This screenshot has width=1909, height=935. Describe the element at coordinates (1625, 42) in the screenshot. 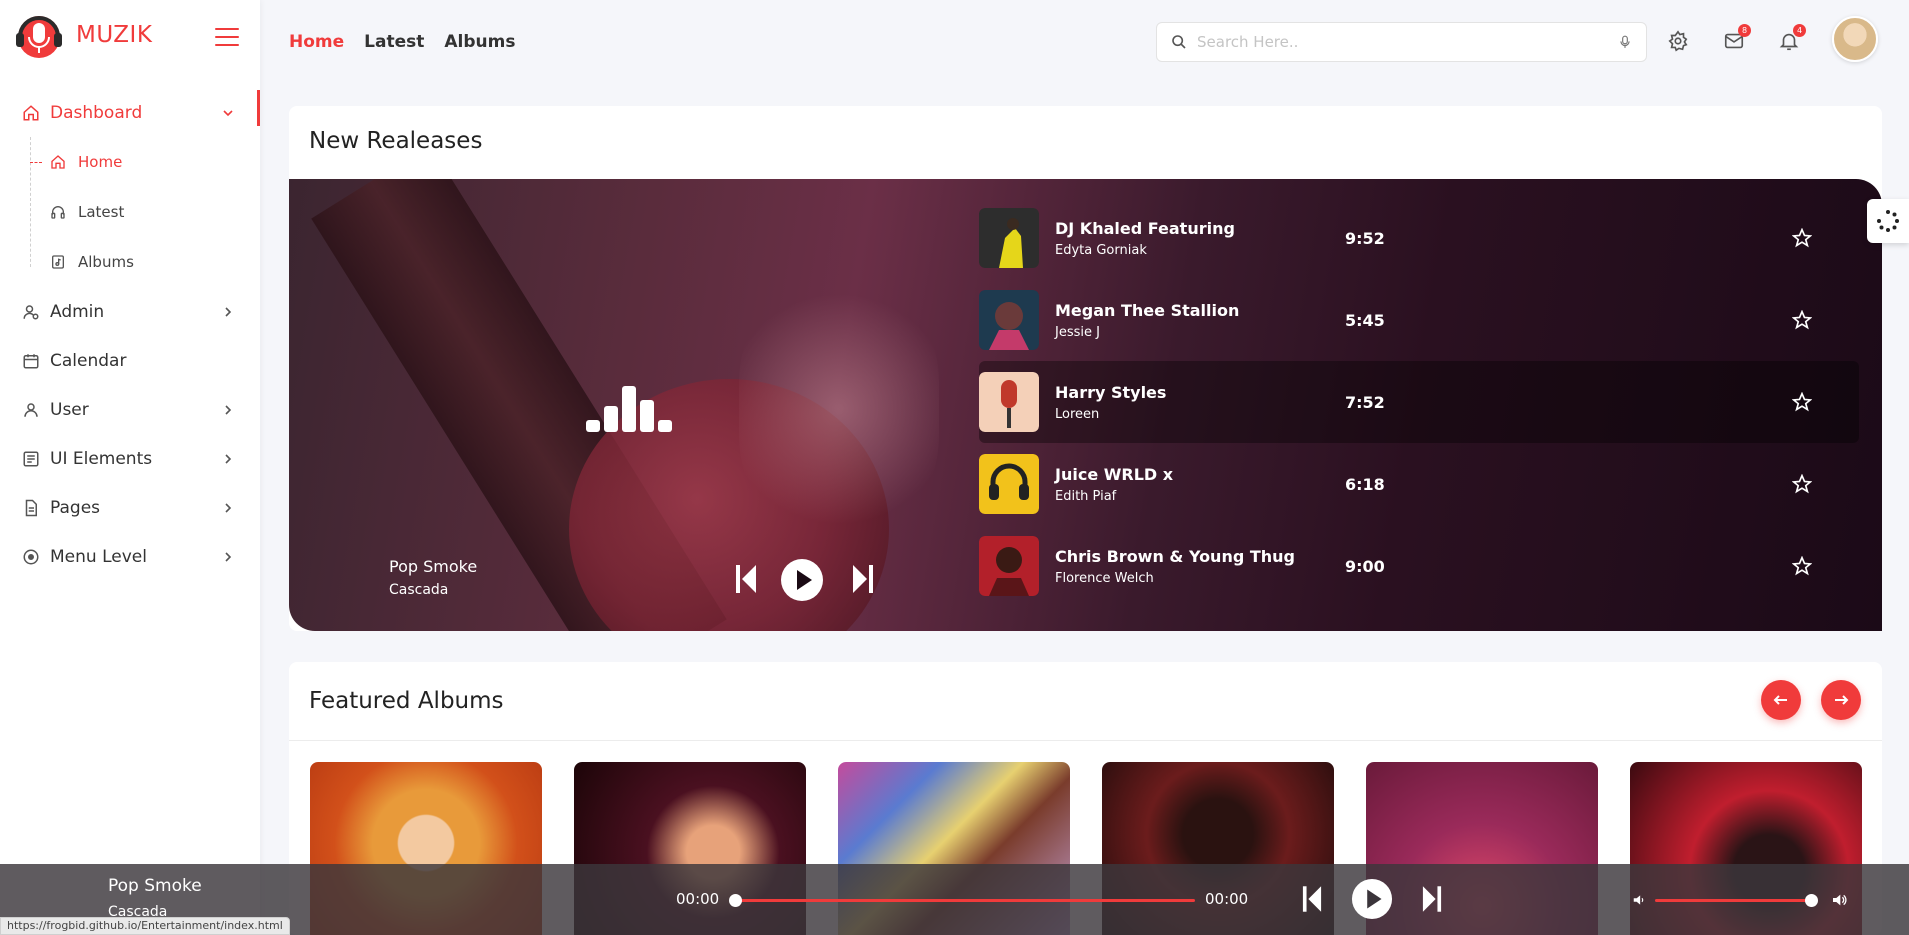

I see `microphone-icon` at that location.